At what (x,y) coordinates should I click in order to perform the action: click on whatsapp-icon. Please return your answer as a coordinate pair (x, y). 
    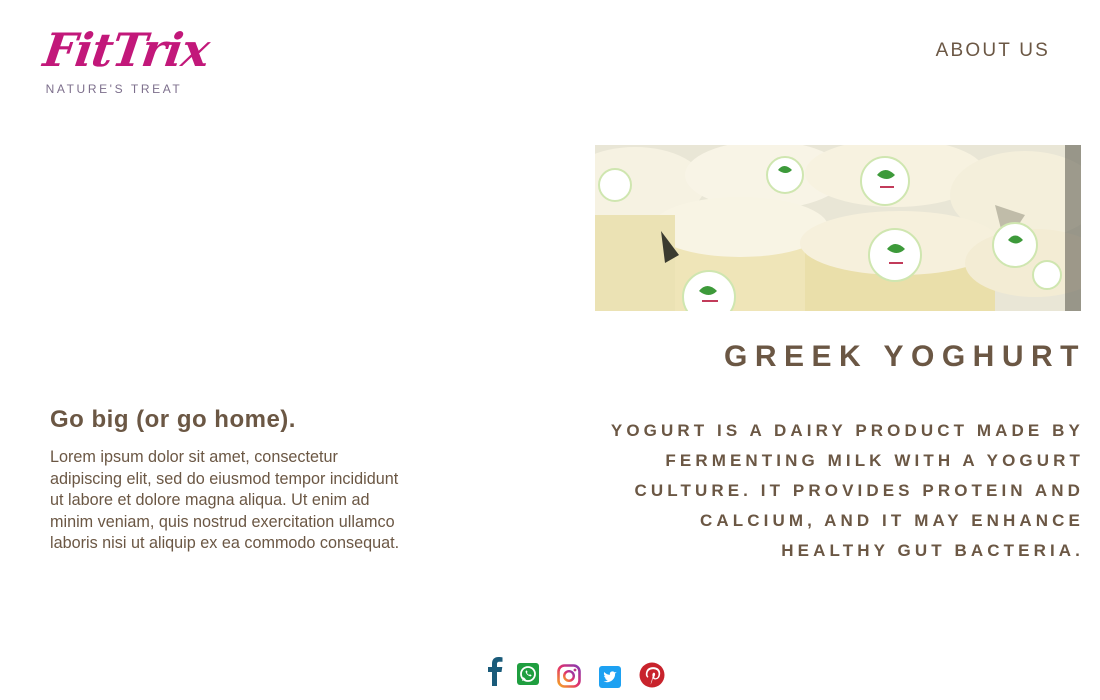
    Looking at the image, I should click on (528, 676).